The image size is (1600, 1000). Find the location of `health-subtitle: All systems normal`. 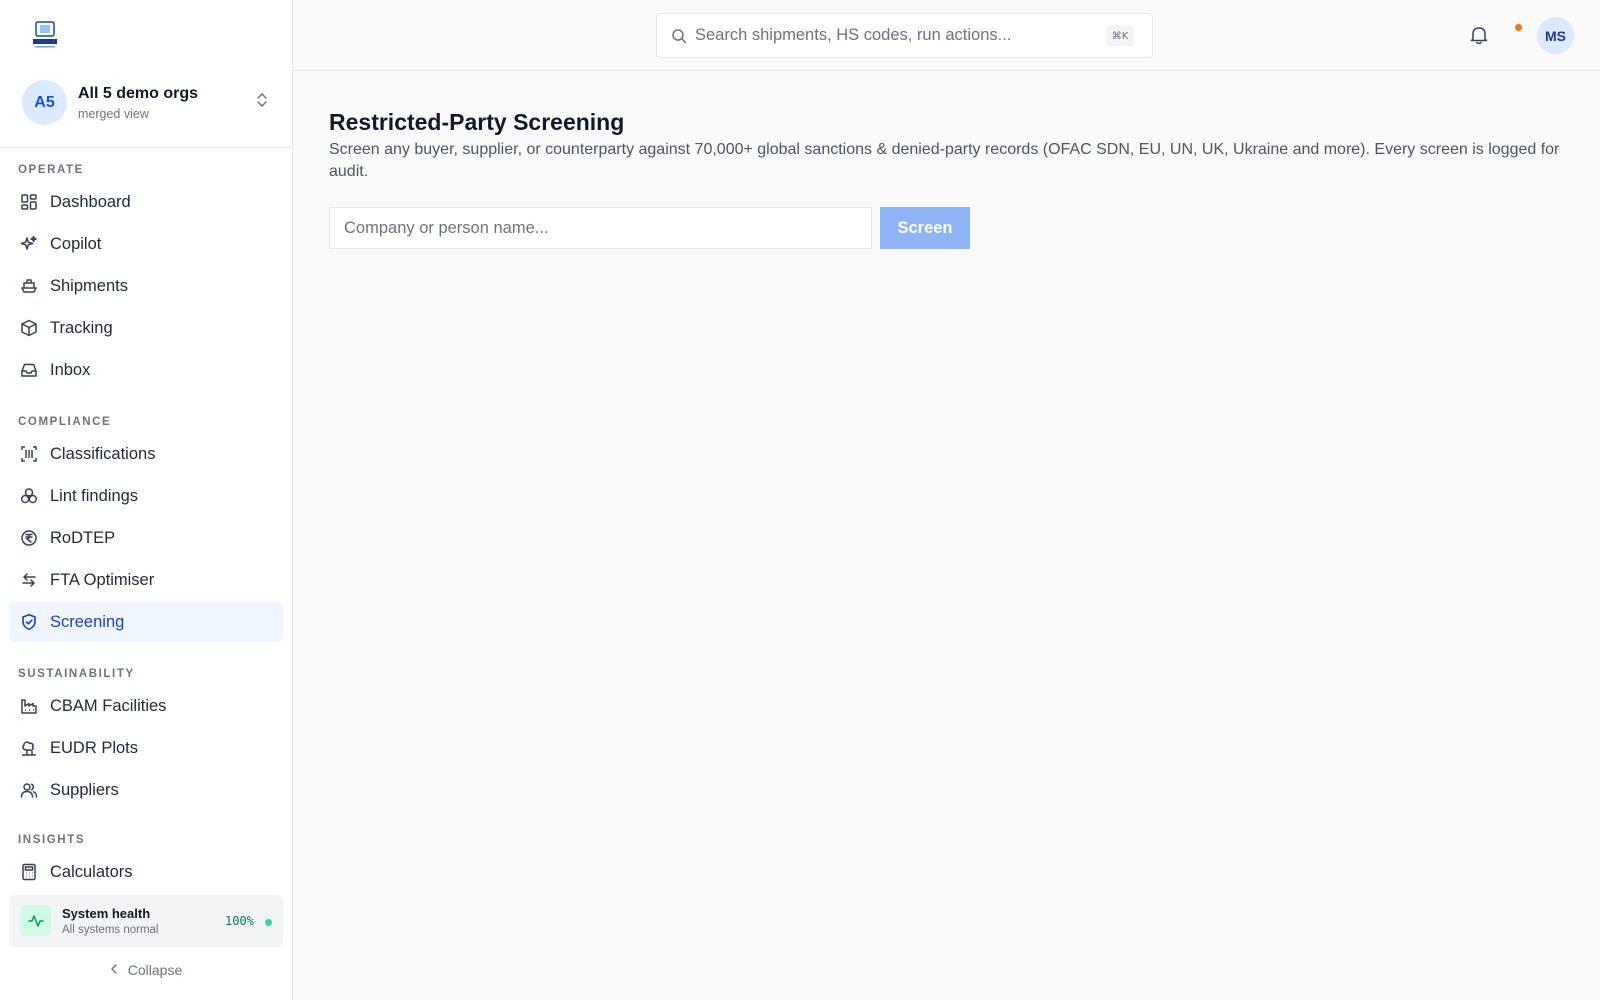

health-subtitle: All systems normal is located at coordinates (110, 930).